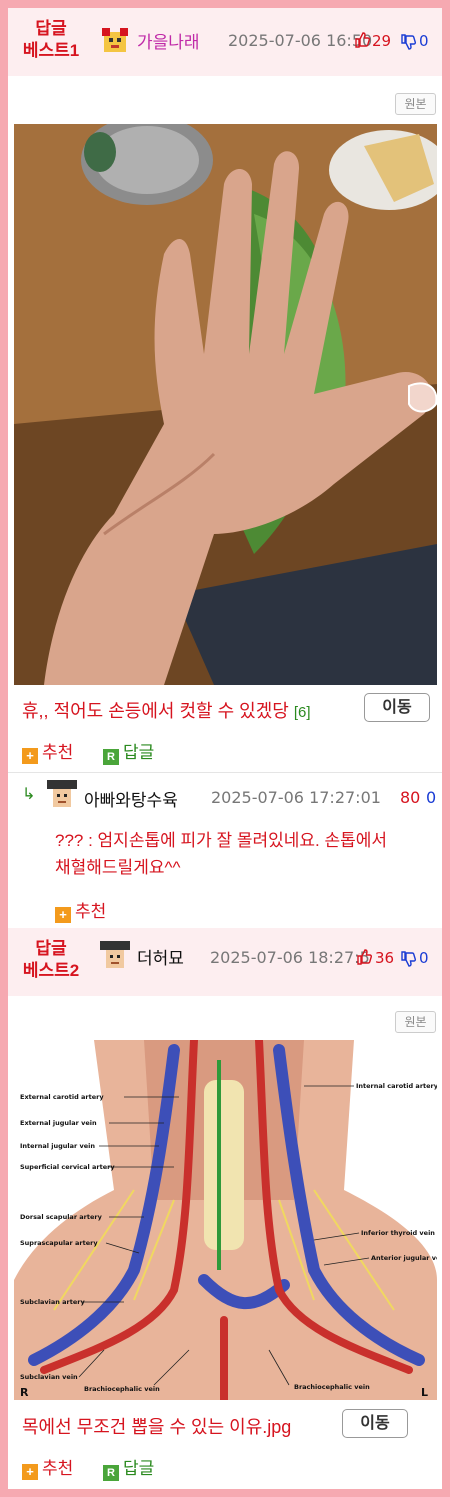 This screenshot has height=1497, width=450. Describe the element at coordinates (382, 41) in the screenshot. I see `upvote-count: 29` at that location.